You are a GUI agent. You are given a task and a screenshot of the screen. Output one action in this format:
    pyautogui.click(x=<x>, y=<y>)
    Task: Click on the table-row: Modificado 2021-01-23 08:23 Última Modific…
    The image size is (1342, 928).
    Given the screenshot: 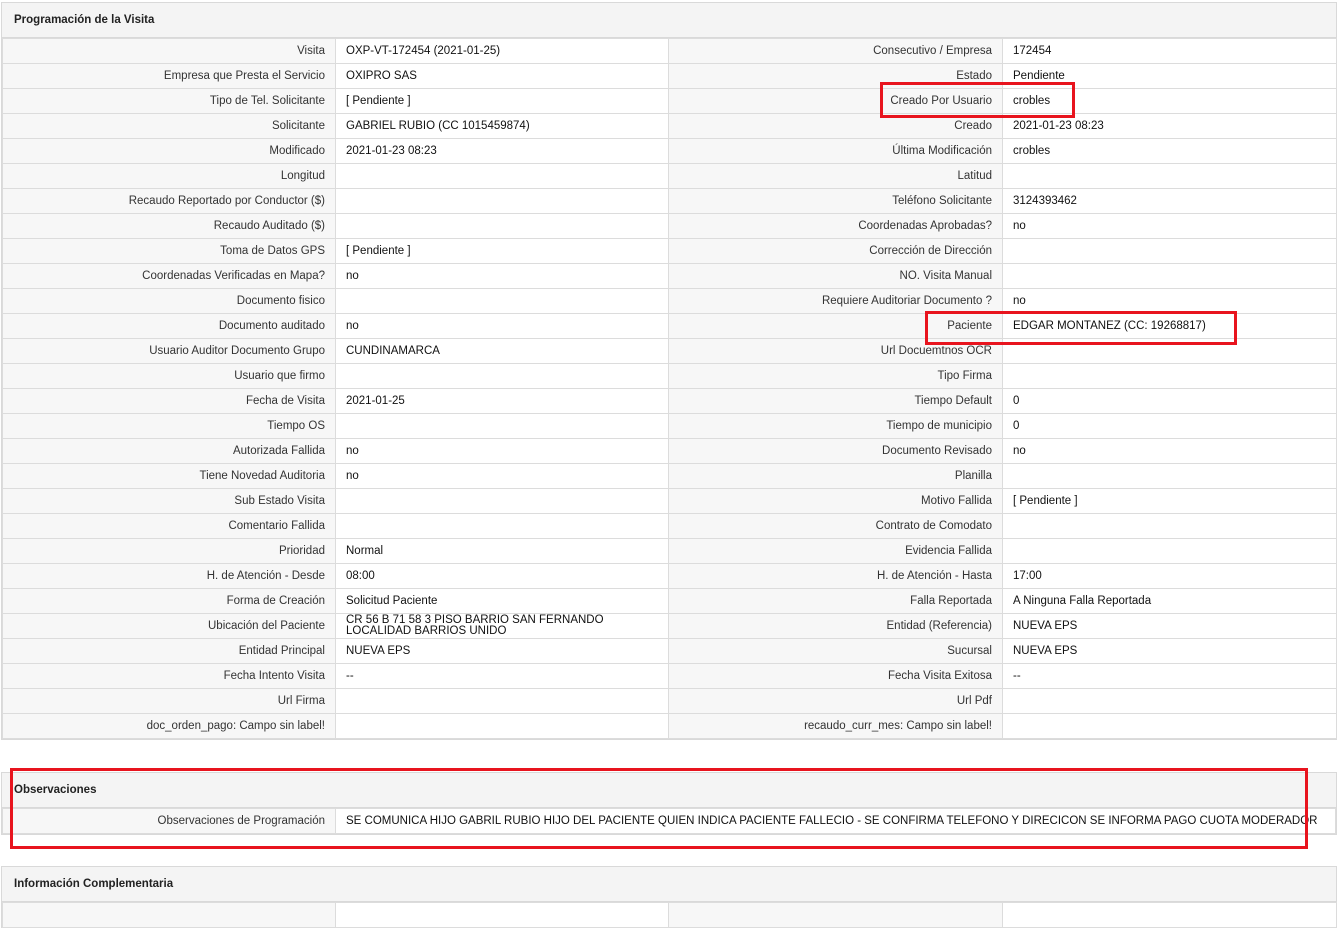 What is the action you would take?
    pyautogui.click(x=669, y=151)
    